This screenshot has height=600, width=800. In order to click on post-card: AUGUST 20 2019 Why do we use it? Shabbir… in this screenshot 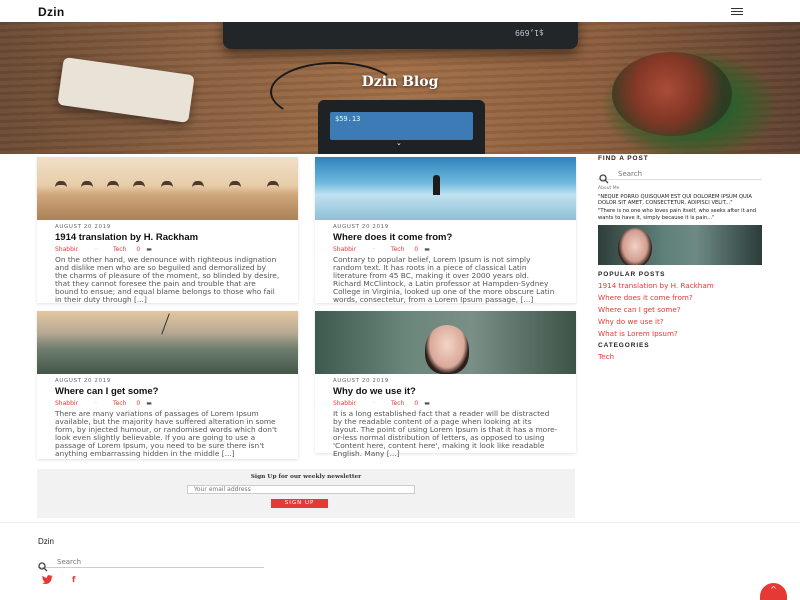, I will do `click(445, 384)`.